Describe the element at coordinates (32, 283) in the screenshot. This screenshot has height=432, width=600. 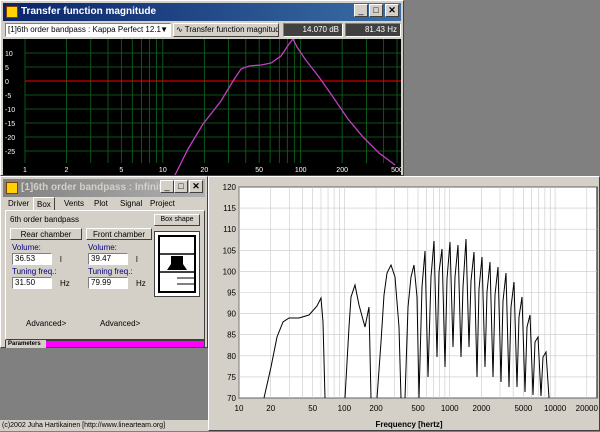
I see `rear-tuning-input: 31.50` at that location.